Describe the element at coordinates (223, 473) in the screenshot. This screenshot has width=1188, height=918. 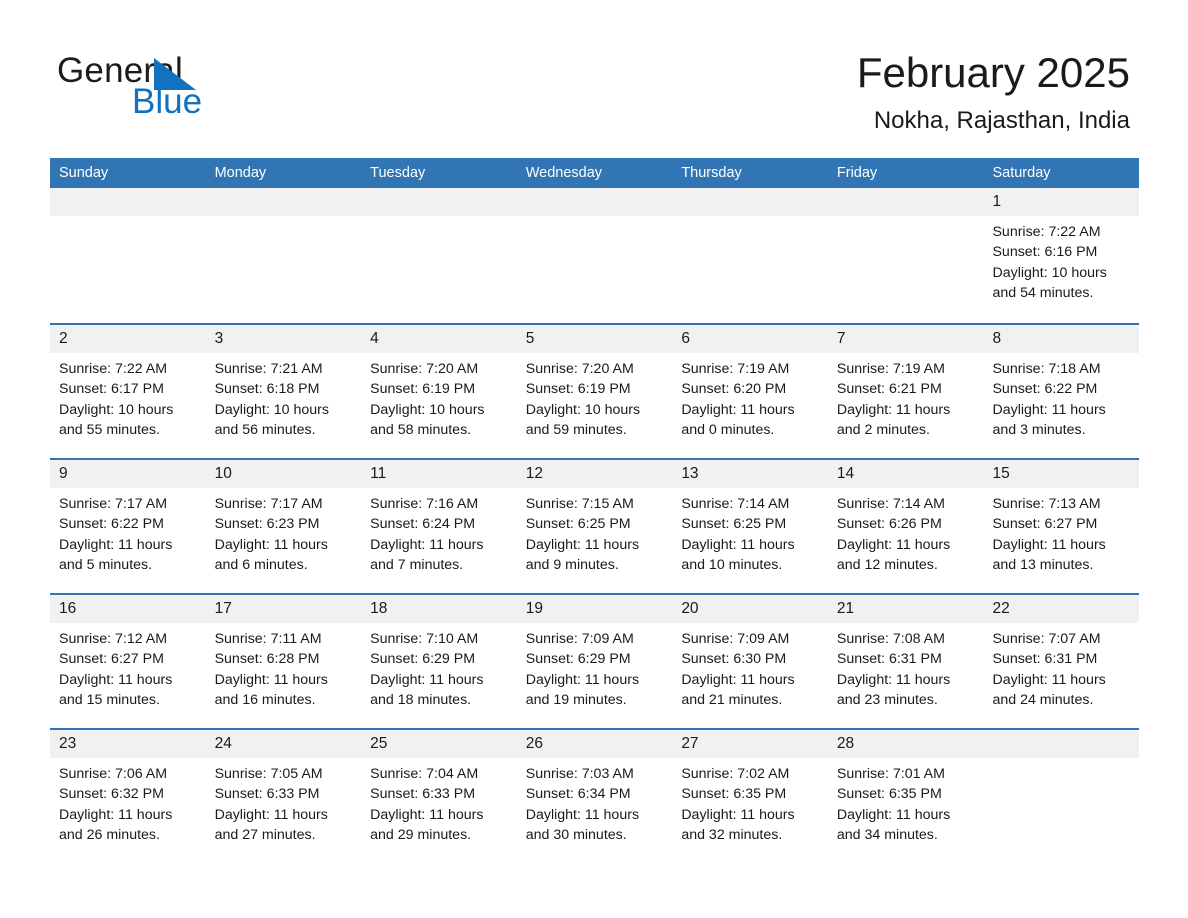
I see `day-number: 10` at that location.